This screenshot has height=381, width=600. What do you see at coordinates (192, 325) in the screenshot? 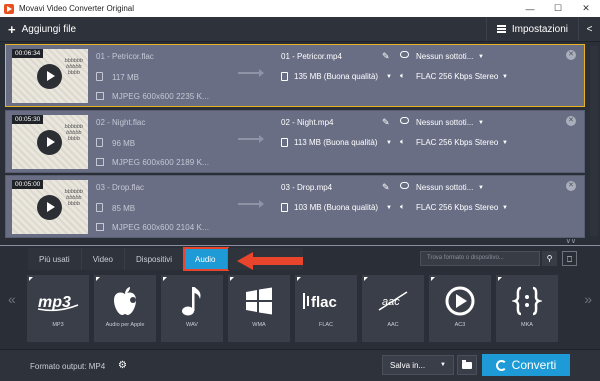
I see `preset-label: WAV` at bounding box center [192, 325].